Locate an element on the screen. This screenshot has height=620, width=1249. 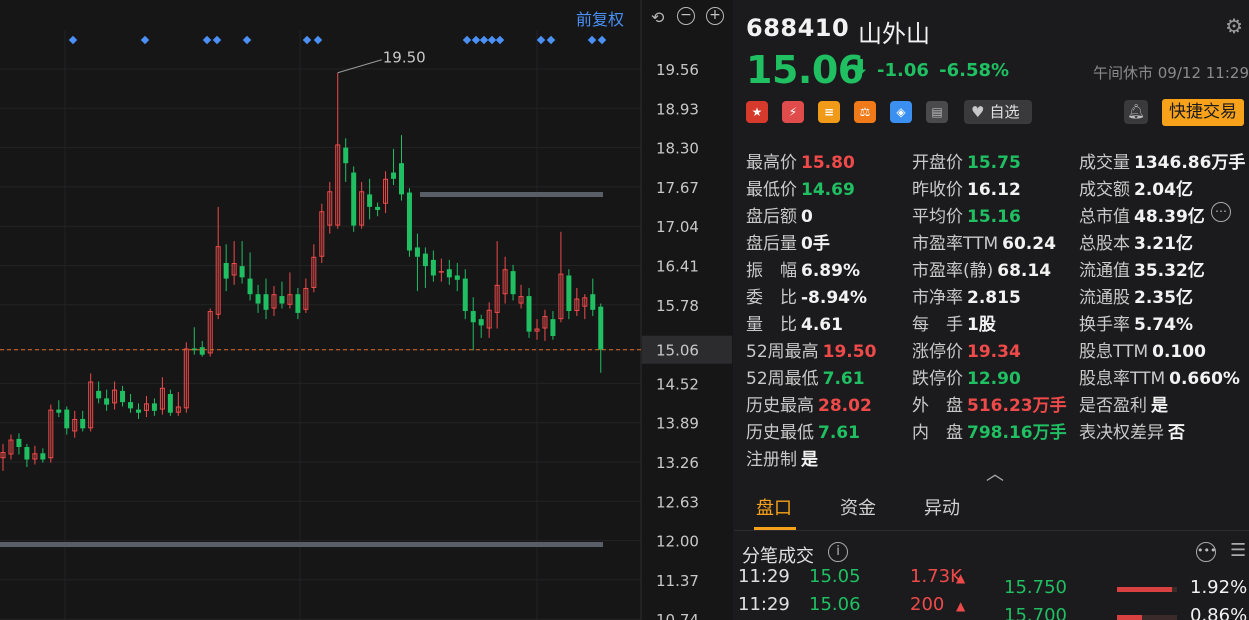
stat-value: 2.815 is located at coordinates (994, 298).